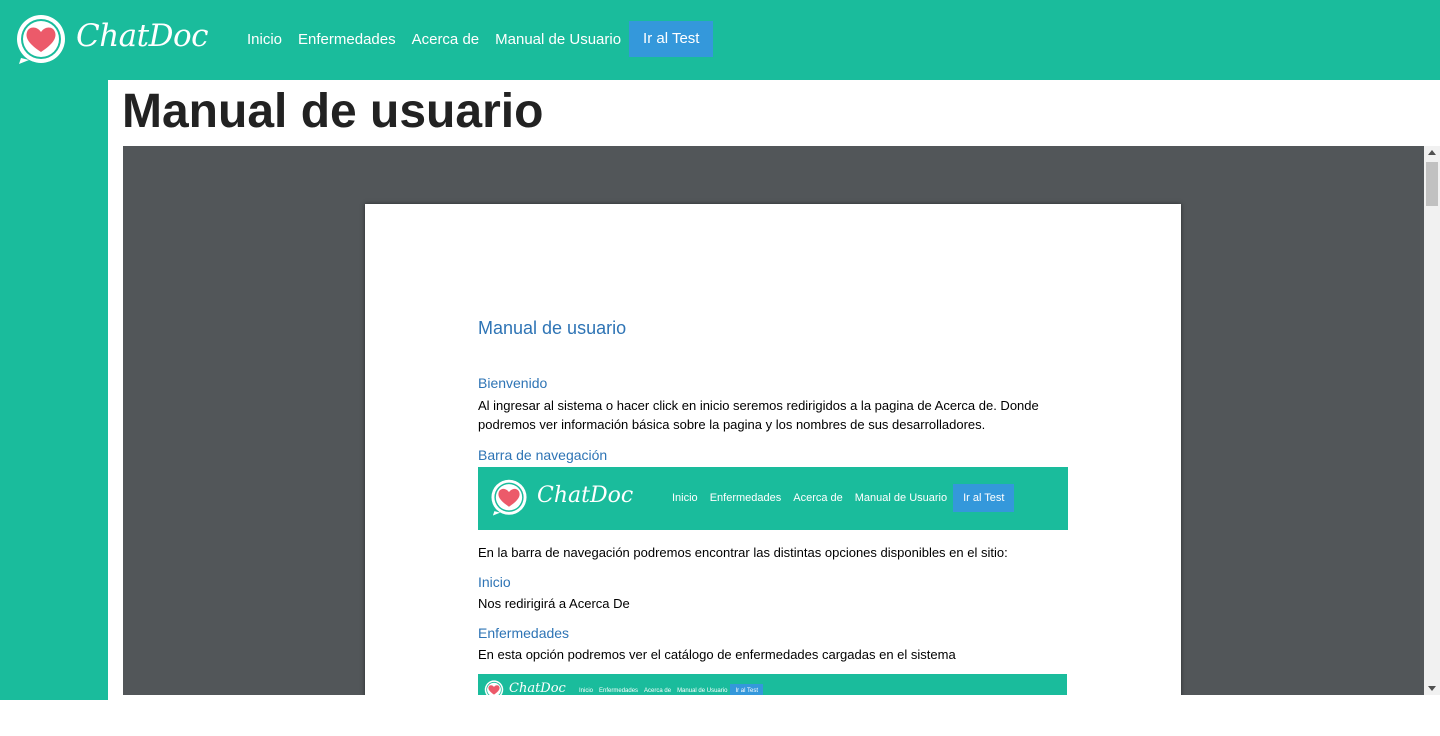  What do you see at coordinates (347, 39) in the screenshot?
I see `nav-link-enfermedades: Enfermedades` at bounding box center [347, 39].